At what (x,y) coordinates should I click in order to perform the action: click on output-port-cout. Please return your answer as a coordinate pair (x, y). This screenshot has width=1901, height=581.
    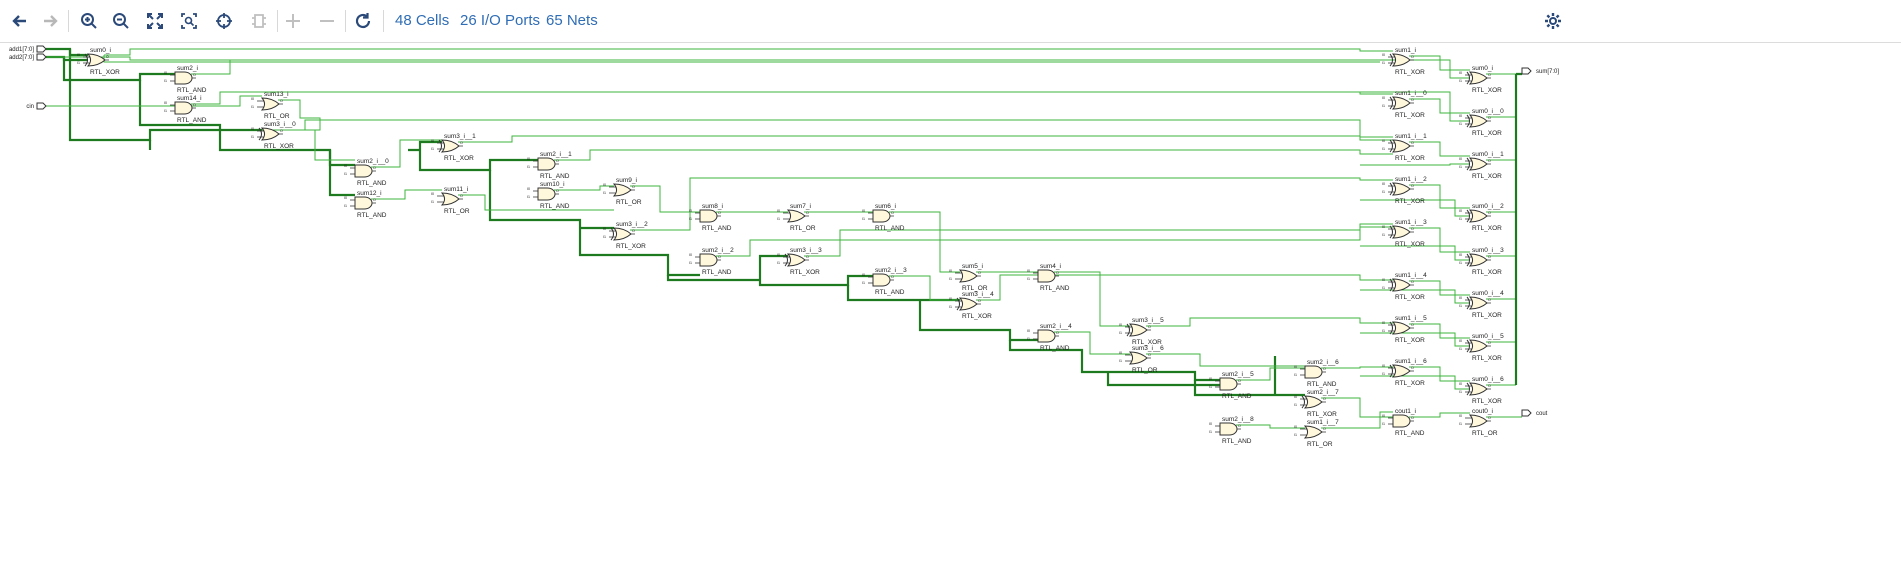
    Looking at the image, I should click on (1526, 413).